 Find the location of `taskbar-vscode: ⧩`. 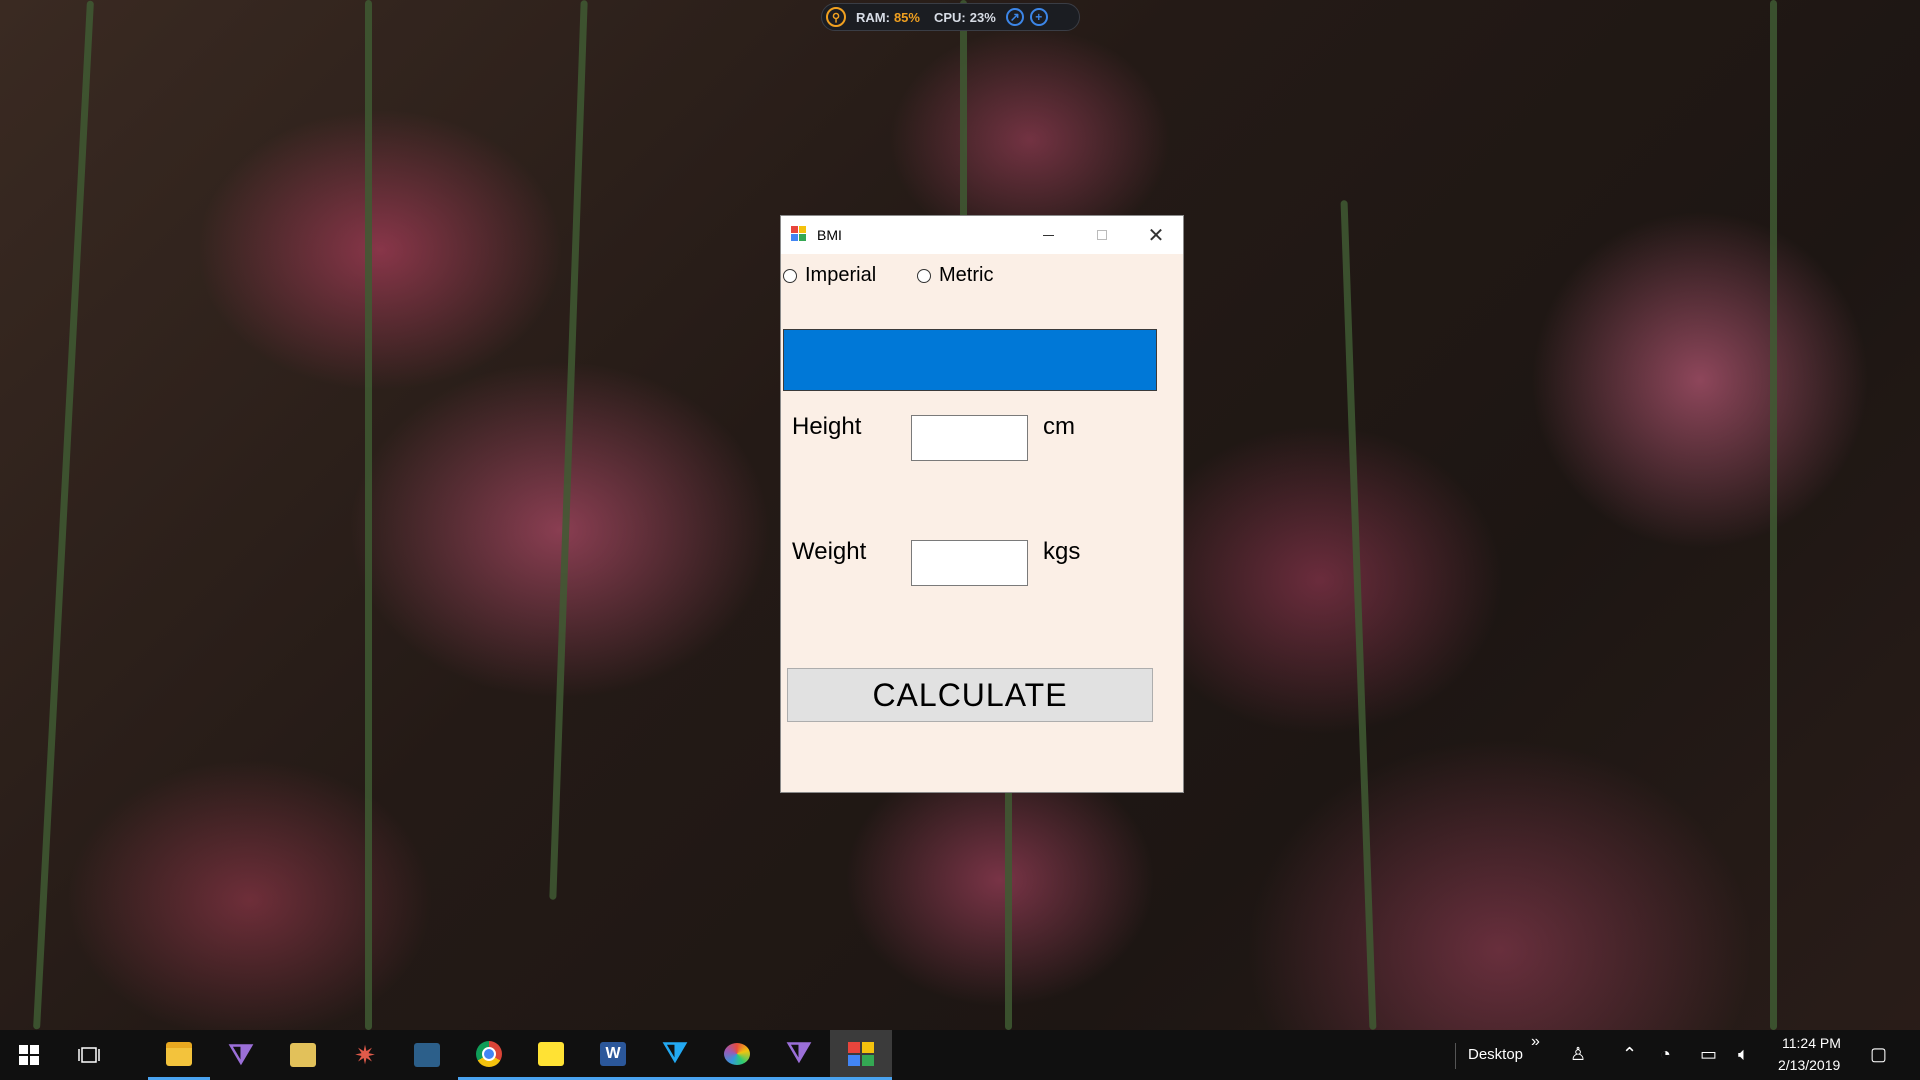

taskbar-vscode: ⧩ is located at coordinates (675, 1055).